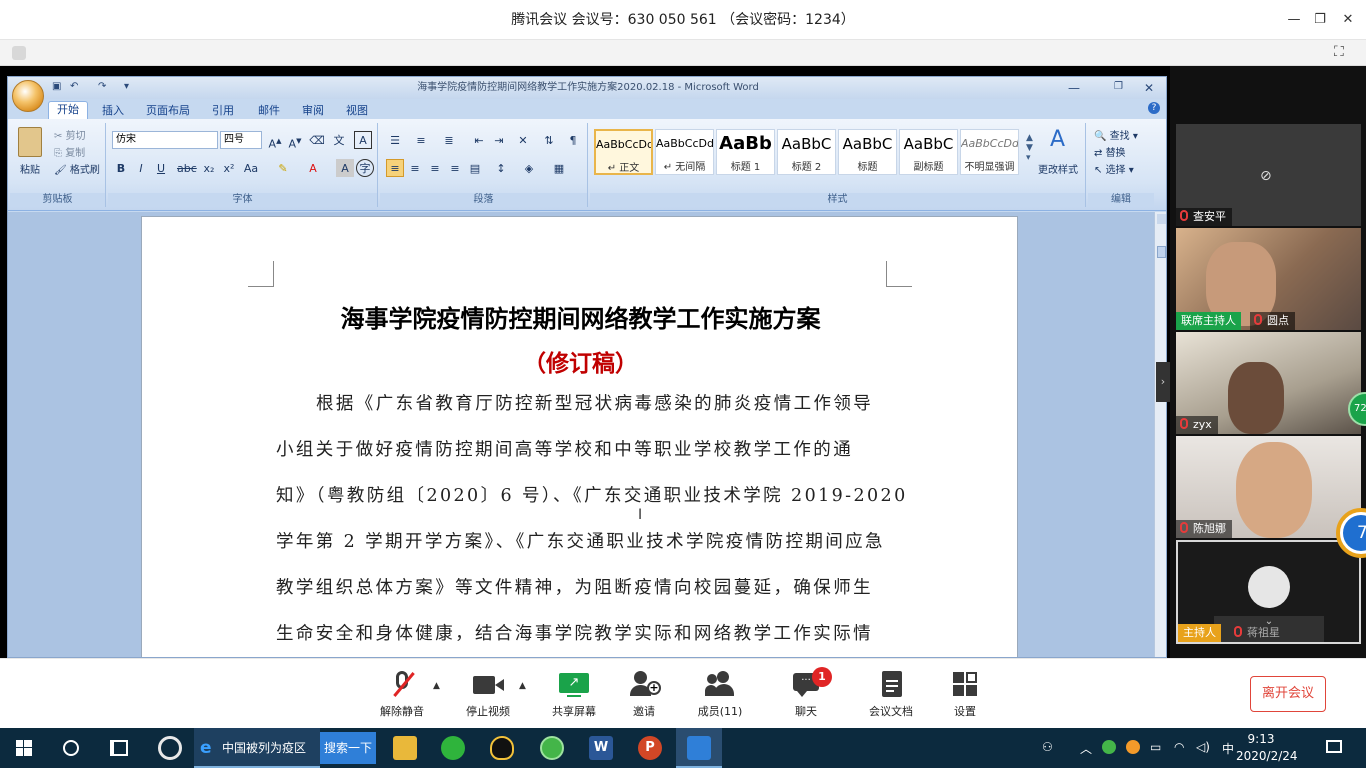 Image resolution: width=1366 pixels, height=768 pixels. I want to click on tencent-meeting-taskbar-item, so click(699, 748).